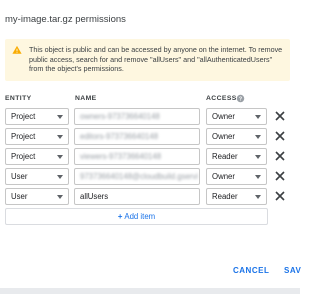 This screenshot has height=294, width=320. Describe the element at coordinates (292, 270) in the screenshot. I see `save-button: SAV` at that location.